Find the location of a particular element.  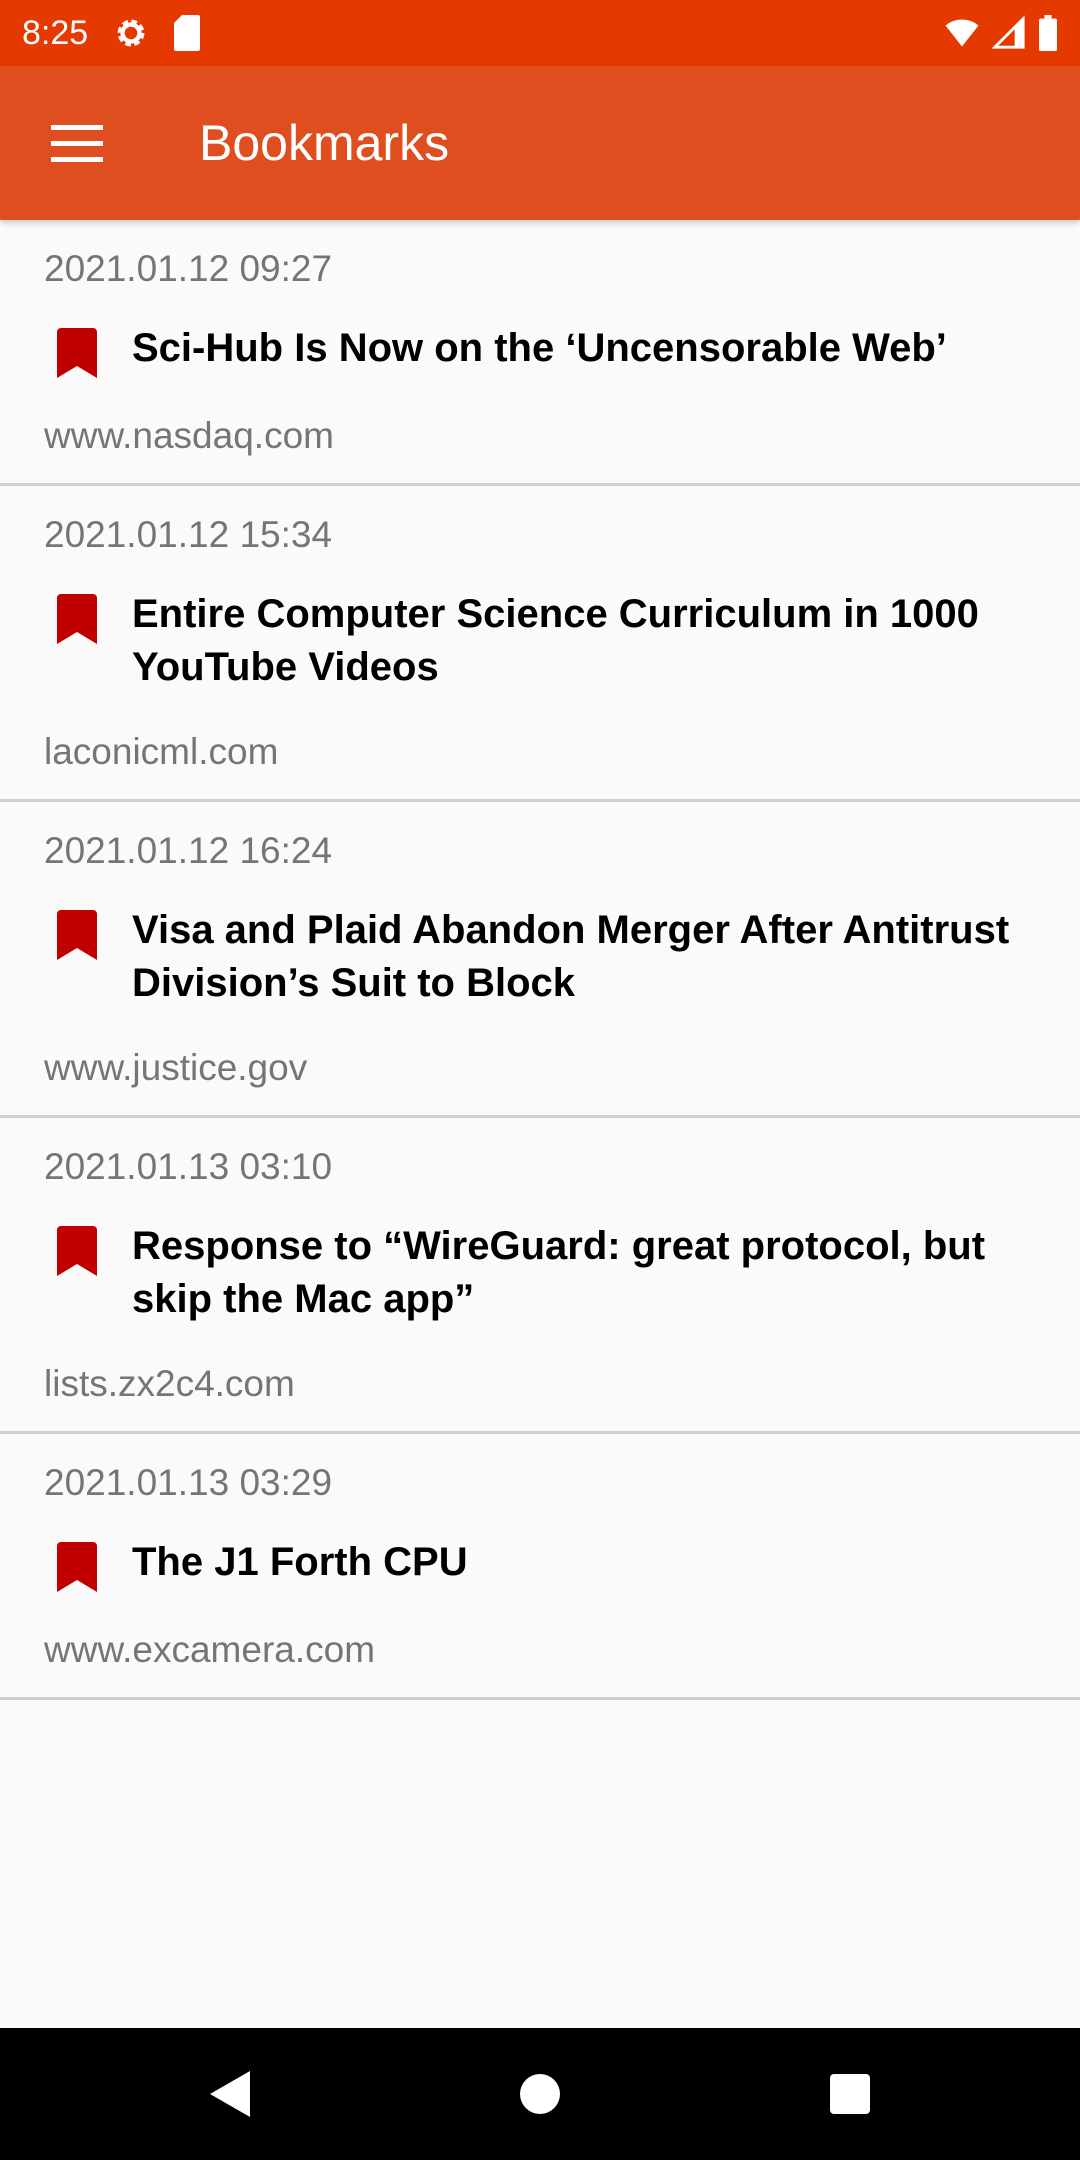

hamburger-menu-icon is located at coordinates (77, 143).